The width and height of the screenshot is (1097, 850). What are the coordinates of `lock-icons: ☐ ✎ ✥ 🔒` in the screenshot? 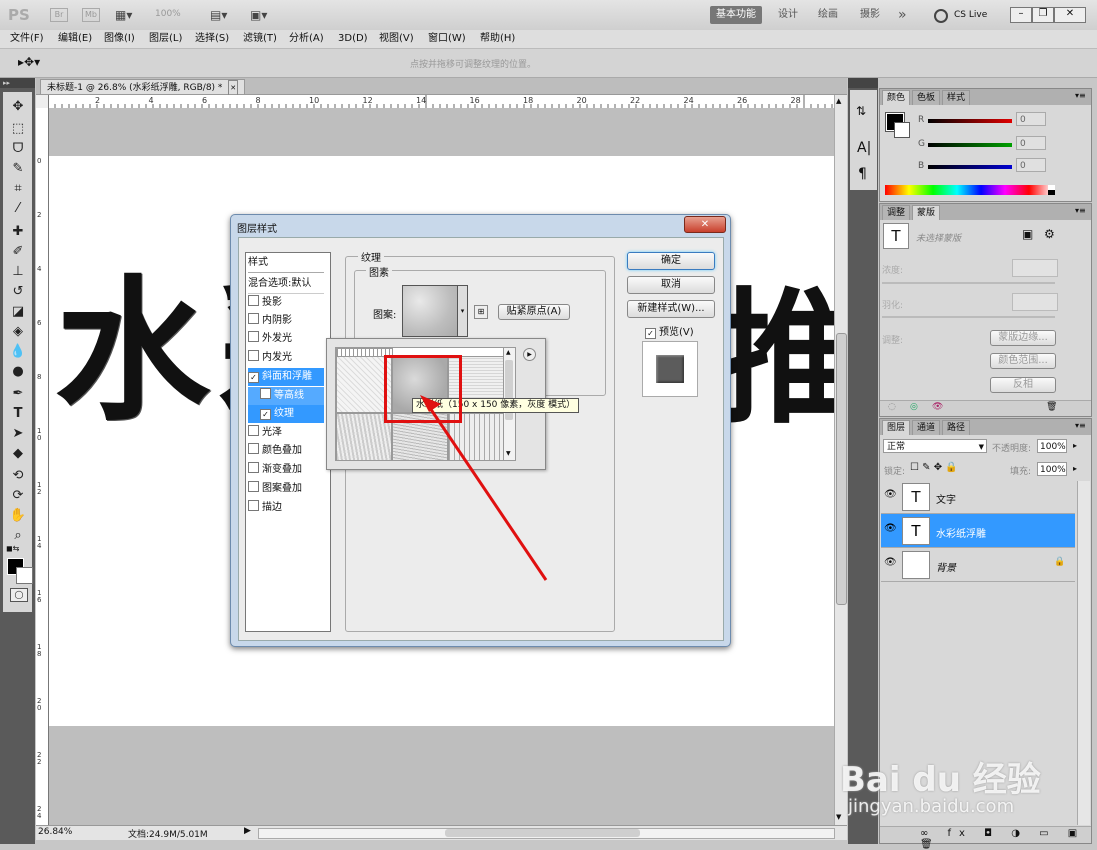 It's located at (934, 467).